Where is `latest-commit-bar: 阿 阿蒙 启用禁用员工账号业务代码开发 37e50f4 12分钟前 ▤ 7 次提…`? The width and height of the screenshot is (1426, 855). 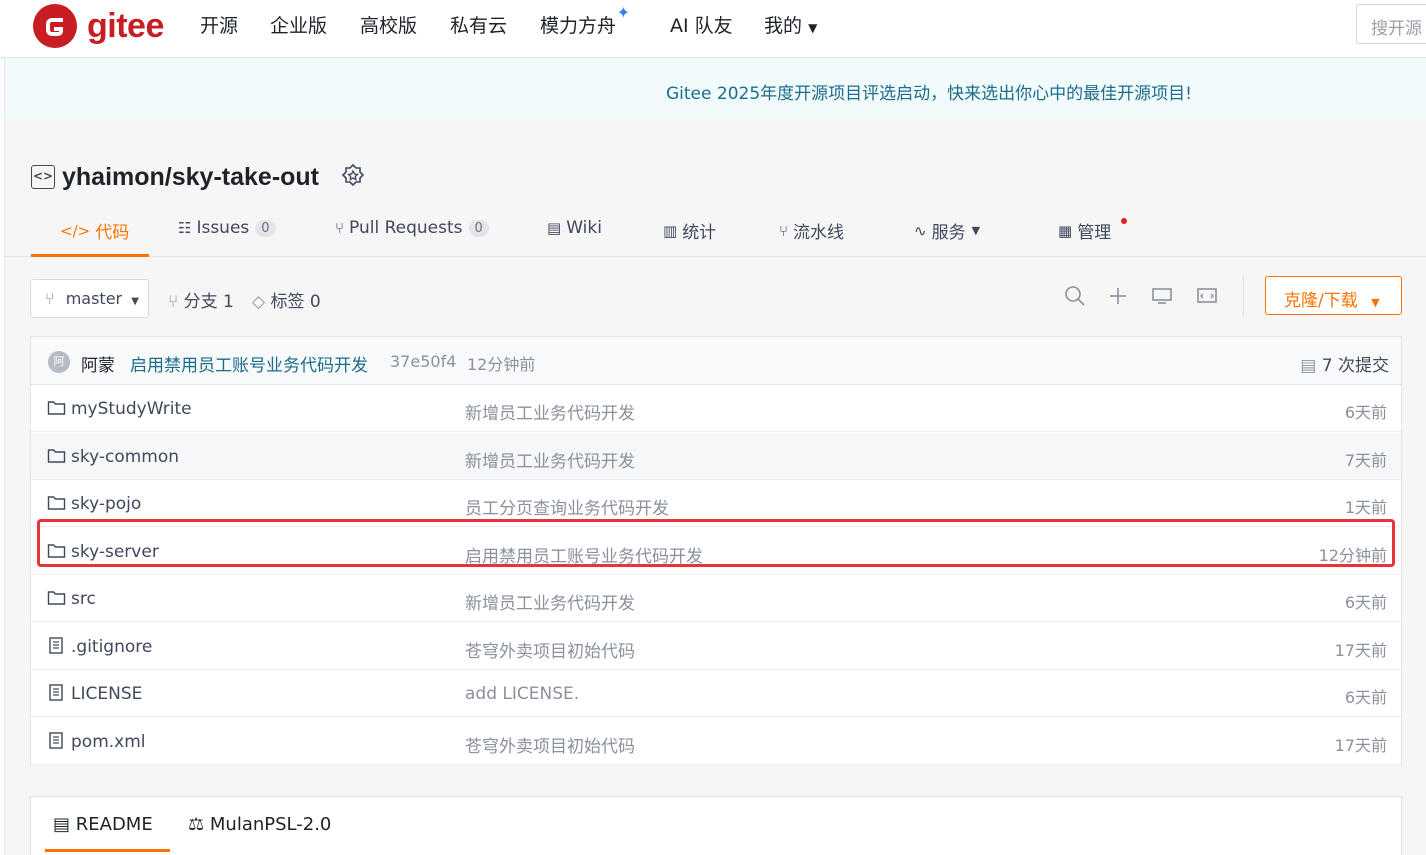 latest-commit-bar: 阿 阿蒙 启用禁用员工账号业务代码开发 37e50f4 12分钟前 ▤ 7 次提… is located at coordinates (716, 361).